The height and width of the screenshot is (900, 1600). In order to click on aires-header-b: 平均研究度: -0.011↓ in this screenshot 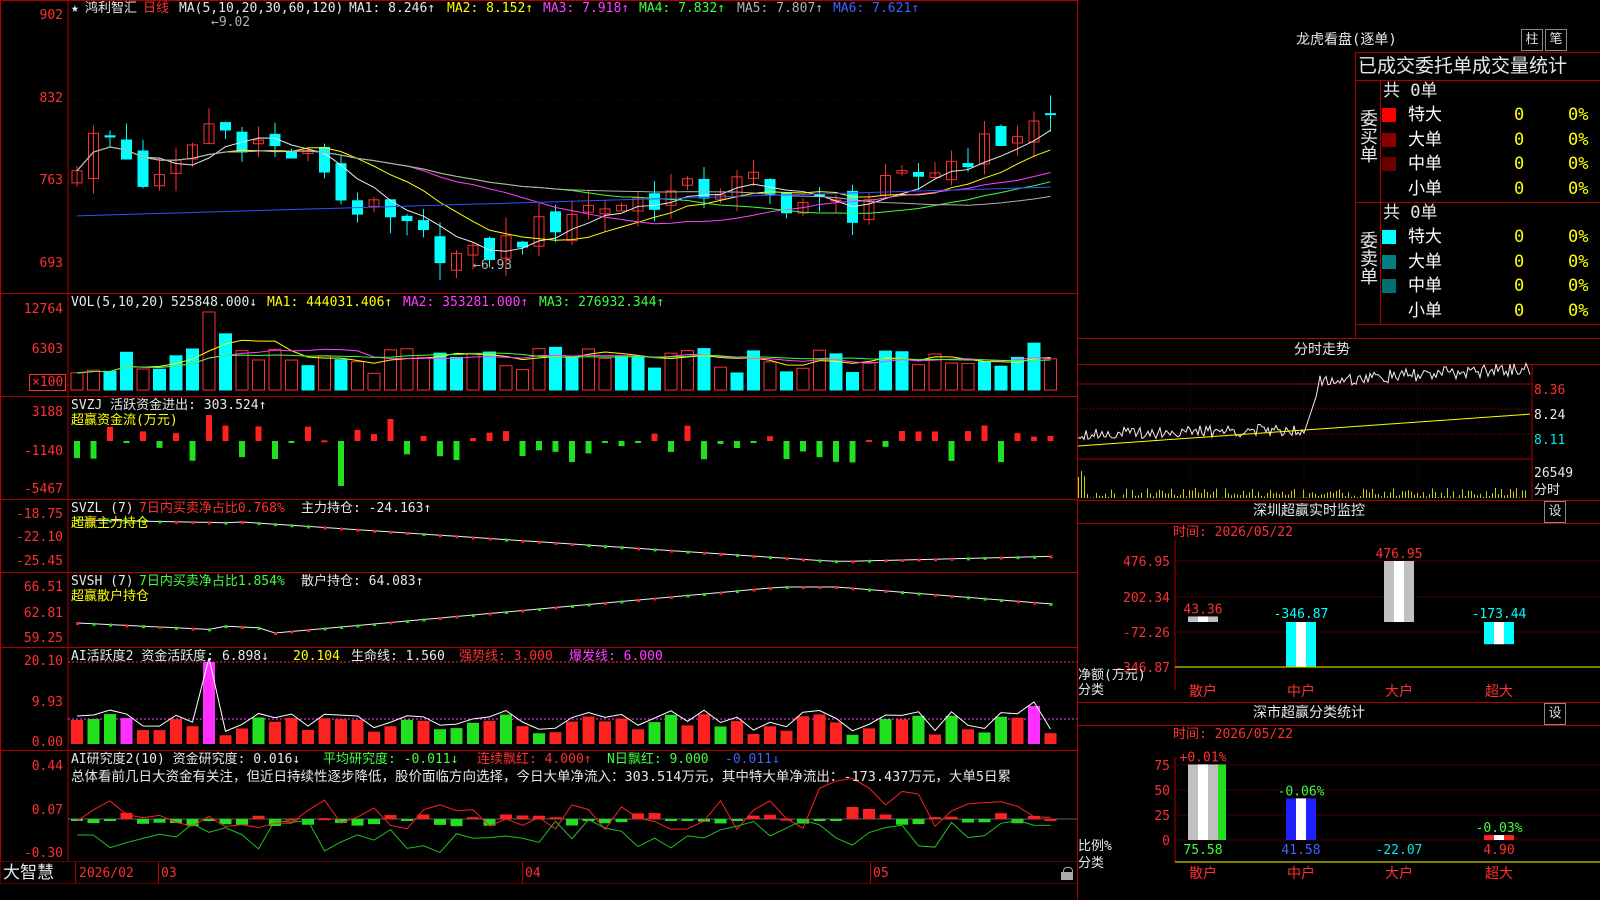, I will do `click(391, 759)`.